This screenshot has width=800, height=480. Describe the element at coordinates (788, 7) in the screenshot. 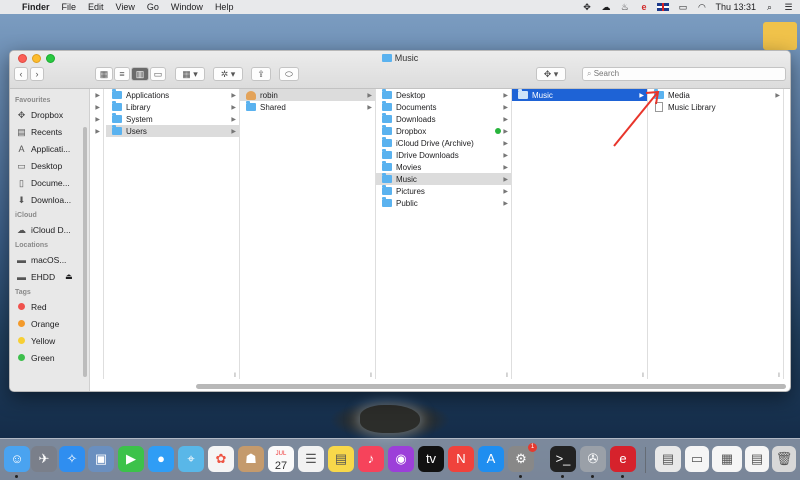

I see `control-list-icon: ☰` at that location.